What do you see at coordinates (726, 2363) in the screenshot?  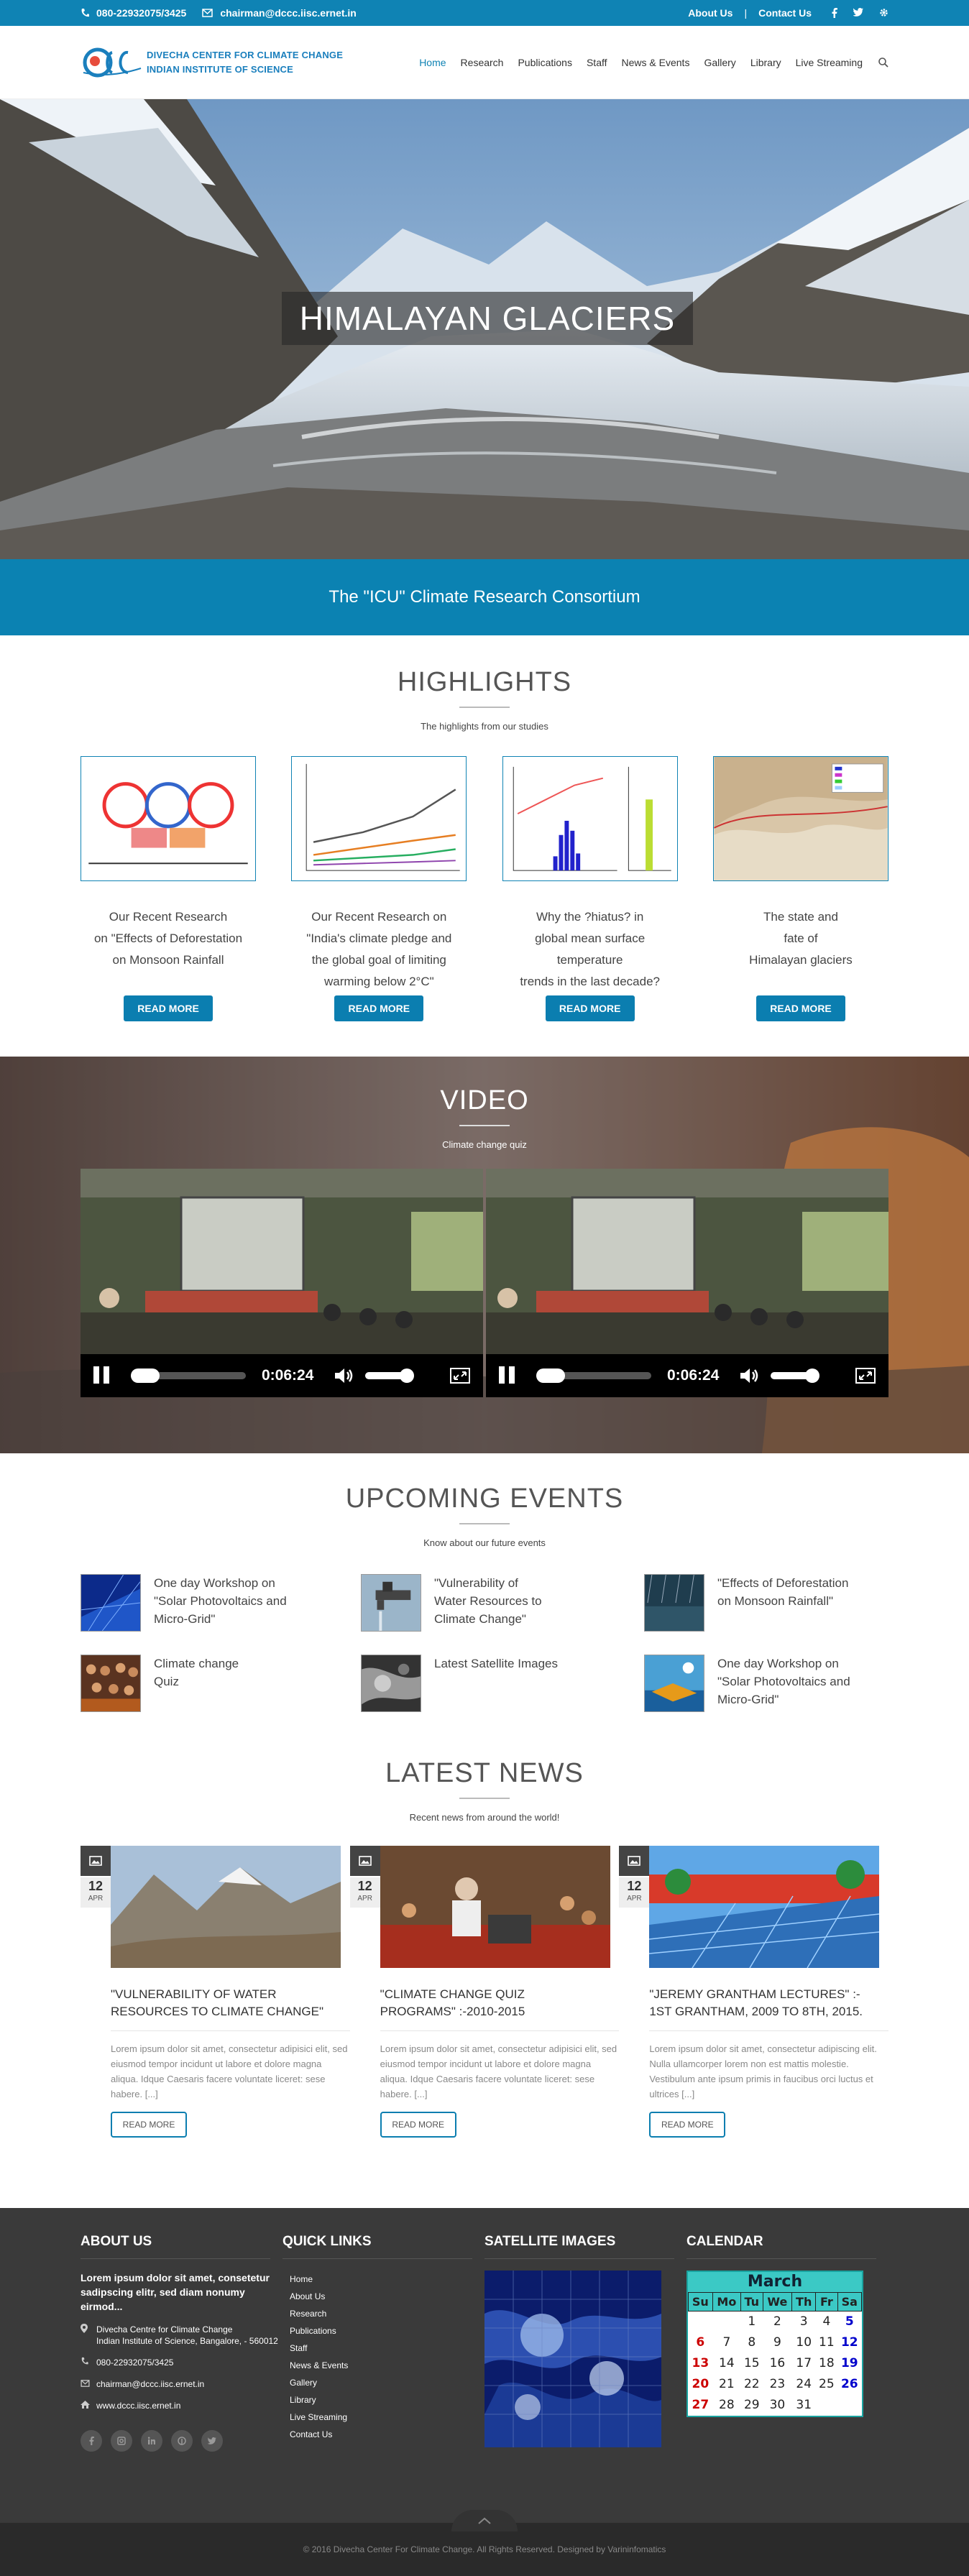 I see `calendar-day: 14` at bounding box center [726, 2363].